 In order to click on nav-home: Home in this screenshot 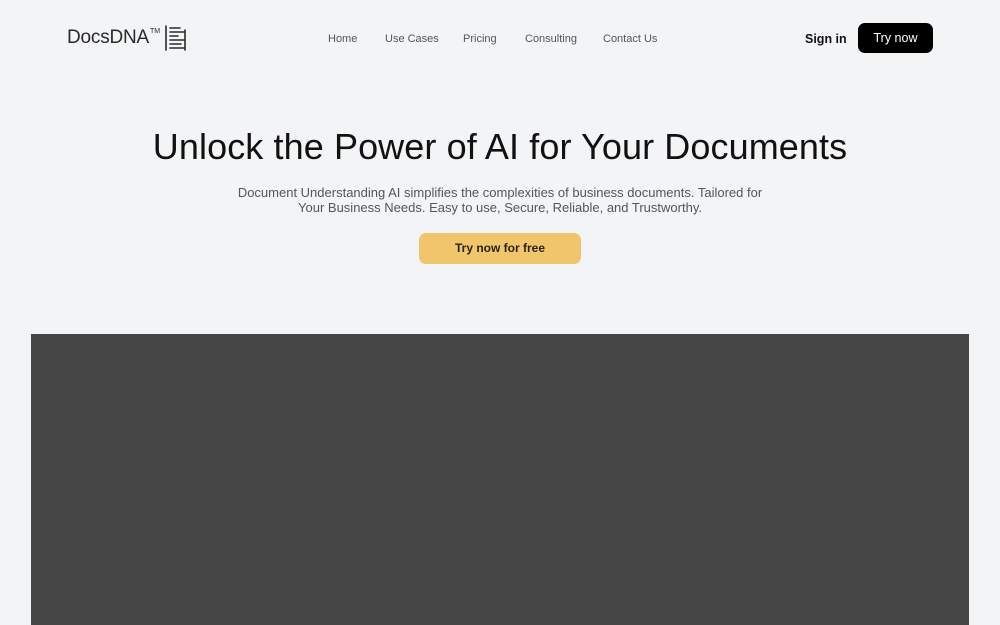, I will do `click(342, 39)`.